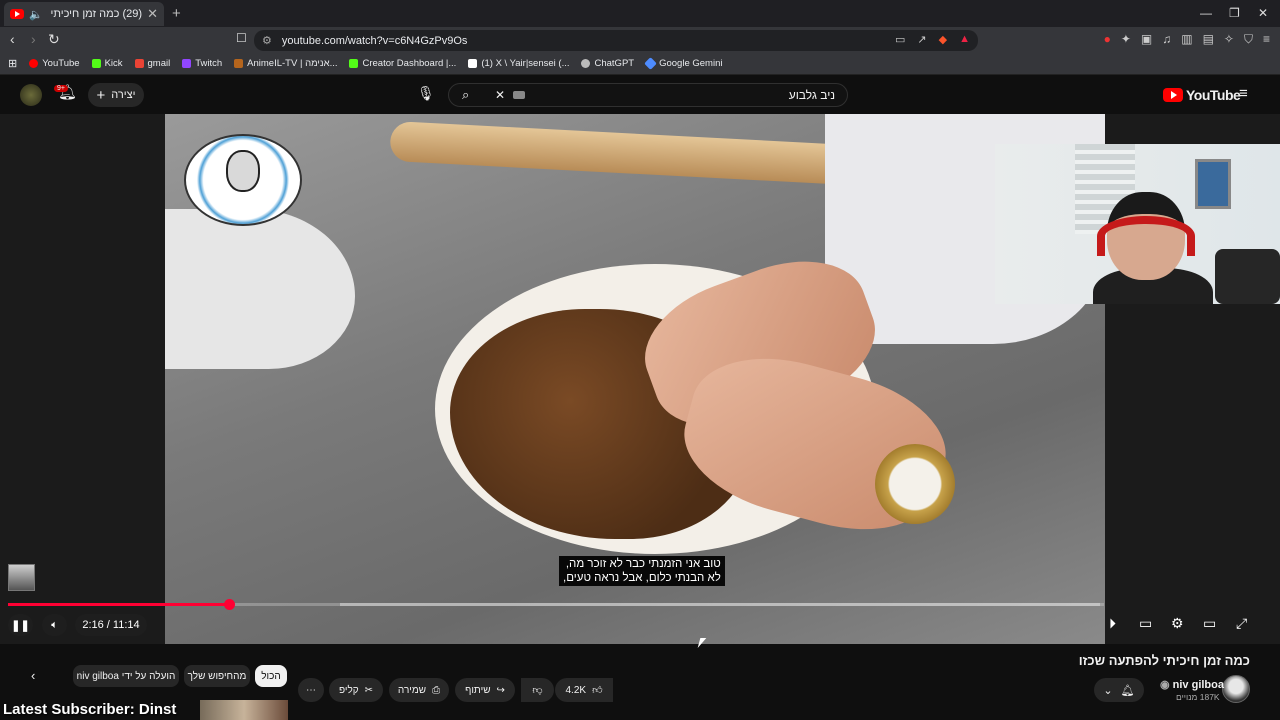  I want to click on webcam-overlay, so click(1137, 224).